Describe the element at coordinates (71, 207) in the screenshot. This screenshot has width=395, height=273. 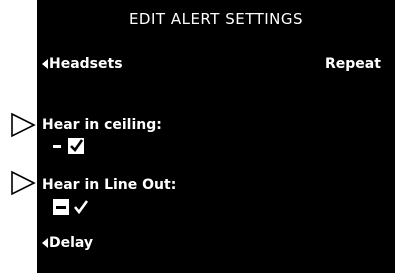
I see `setting-toggle-hear-in-line-out` at that location.